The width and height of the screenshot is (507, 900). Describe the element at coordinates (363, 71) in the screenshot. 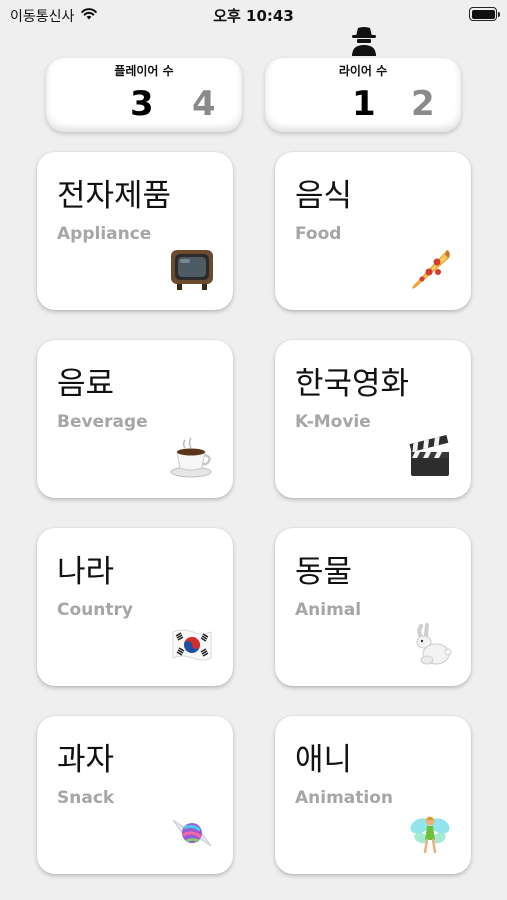

I see `liar-count-title: 라이어 수` at that location.